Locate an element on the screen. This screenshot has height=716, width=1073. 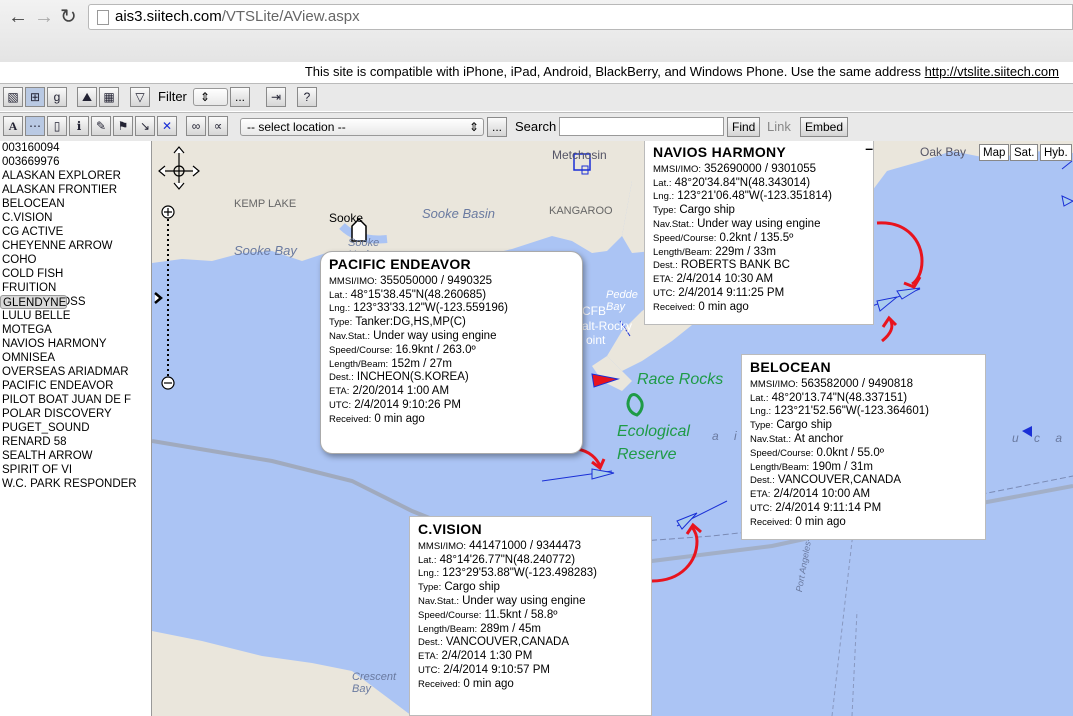
ship-list-item: CG ACTIVE is located at coordinates (75, 232).